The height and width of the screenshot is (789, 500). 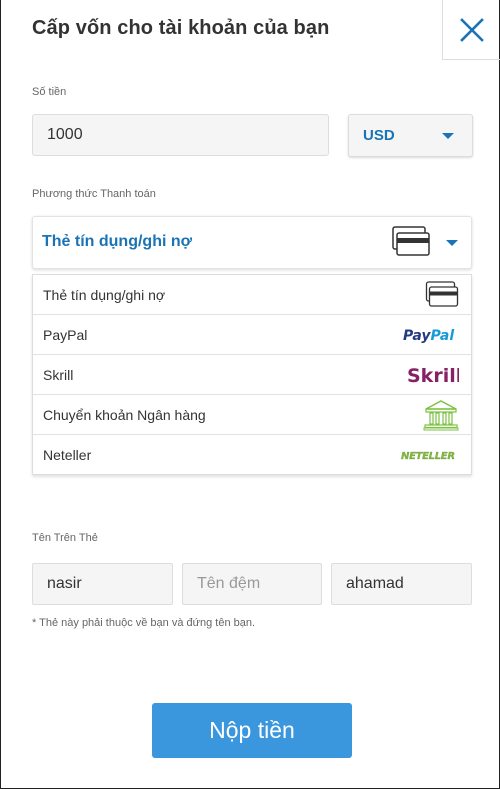 I want to click on close-icon, so click(x=471, y=29).